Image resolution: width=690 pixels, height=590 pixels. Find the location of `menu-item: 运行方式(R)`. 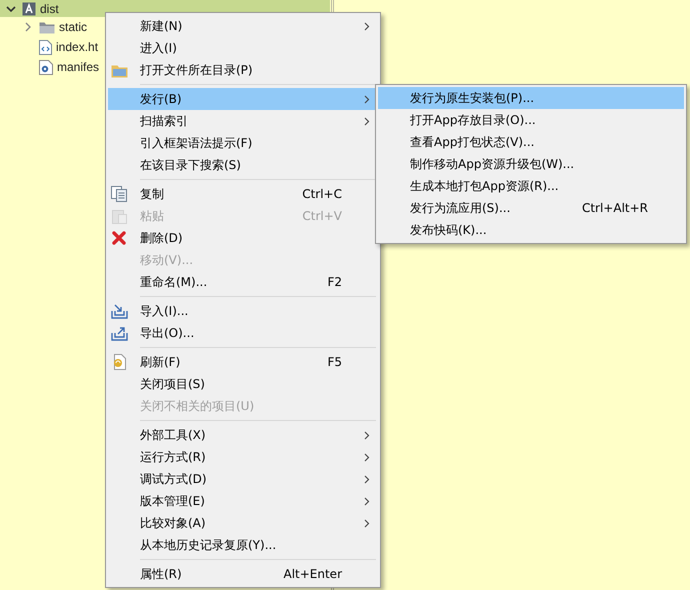

menu-item: 运行方式(R) is located at coordinates (243, 457).